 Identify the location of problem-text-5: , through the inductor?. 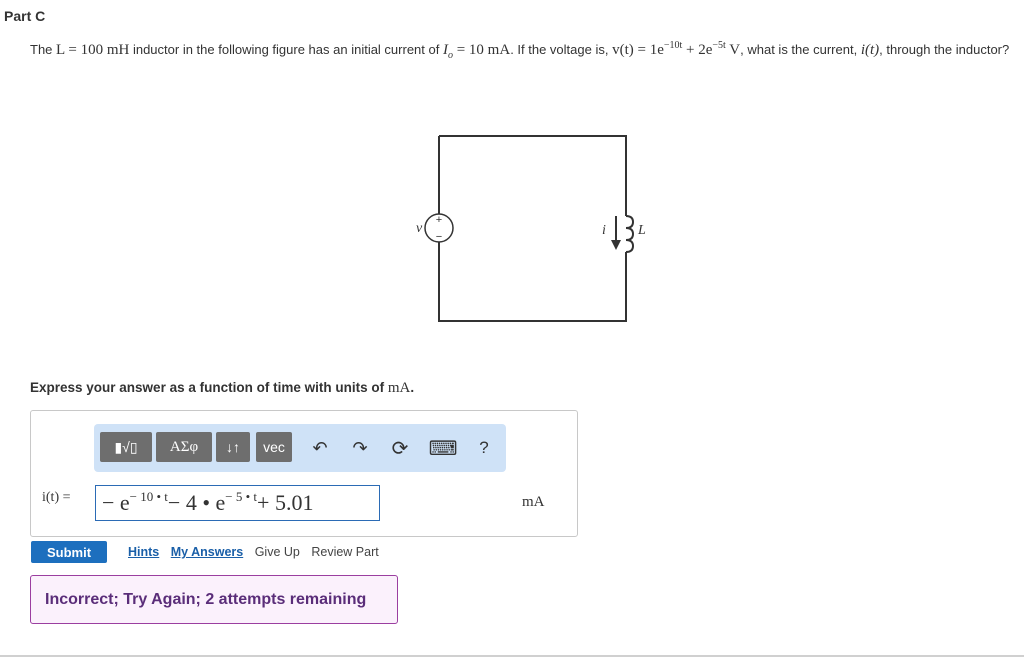
(944, 49).